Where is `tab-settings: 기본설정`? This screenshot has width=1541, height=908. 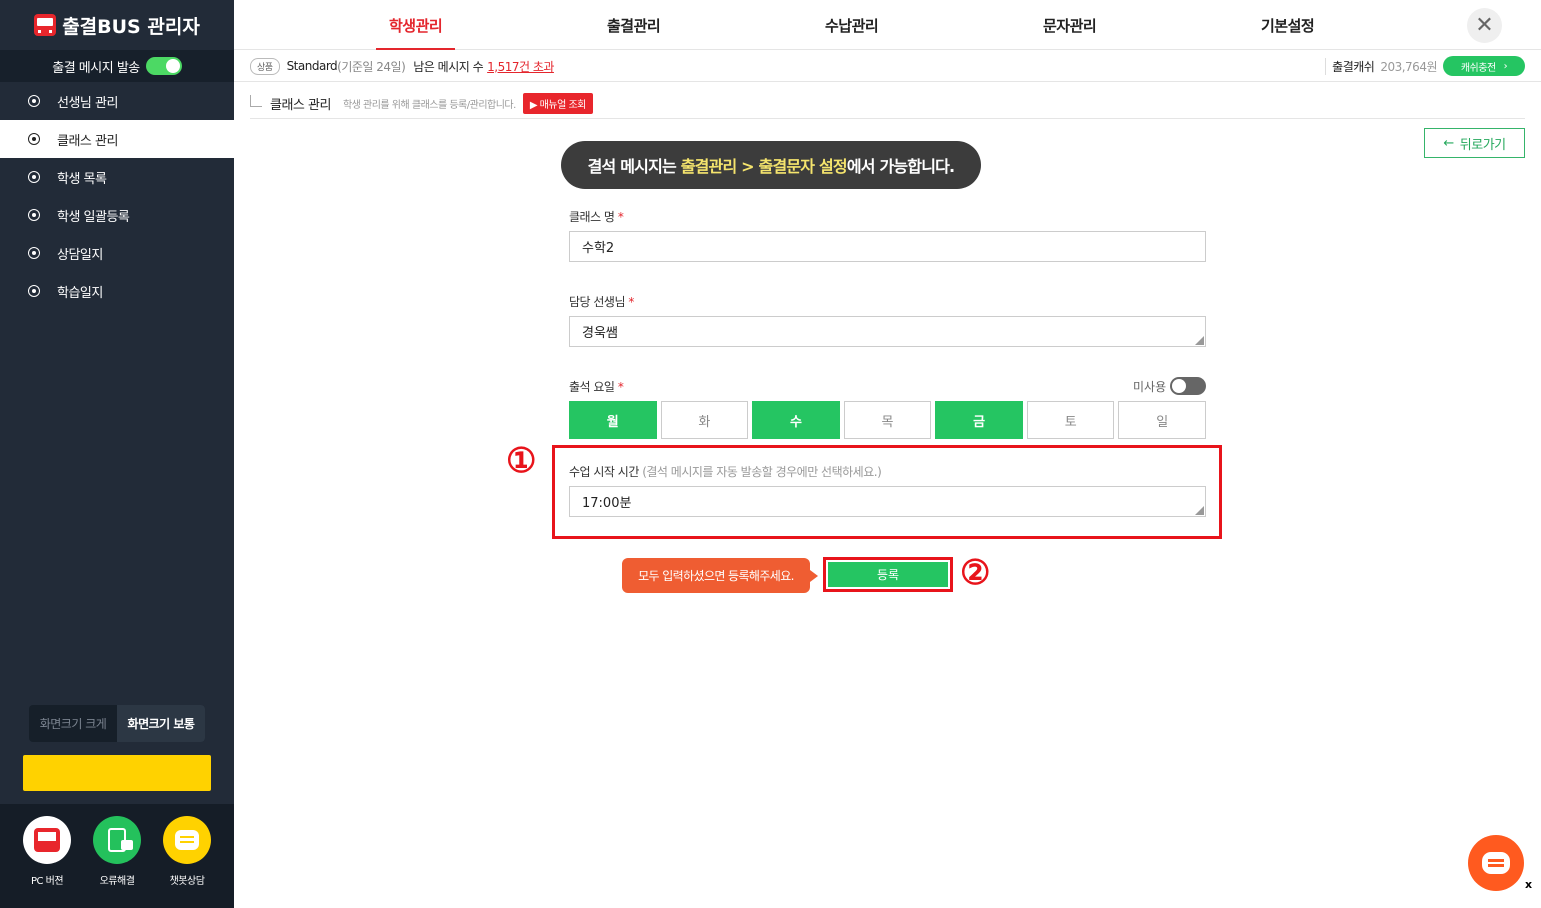 tab-settings: 기본설정 is located at coordinates (1288, 25).